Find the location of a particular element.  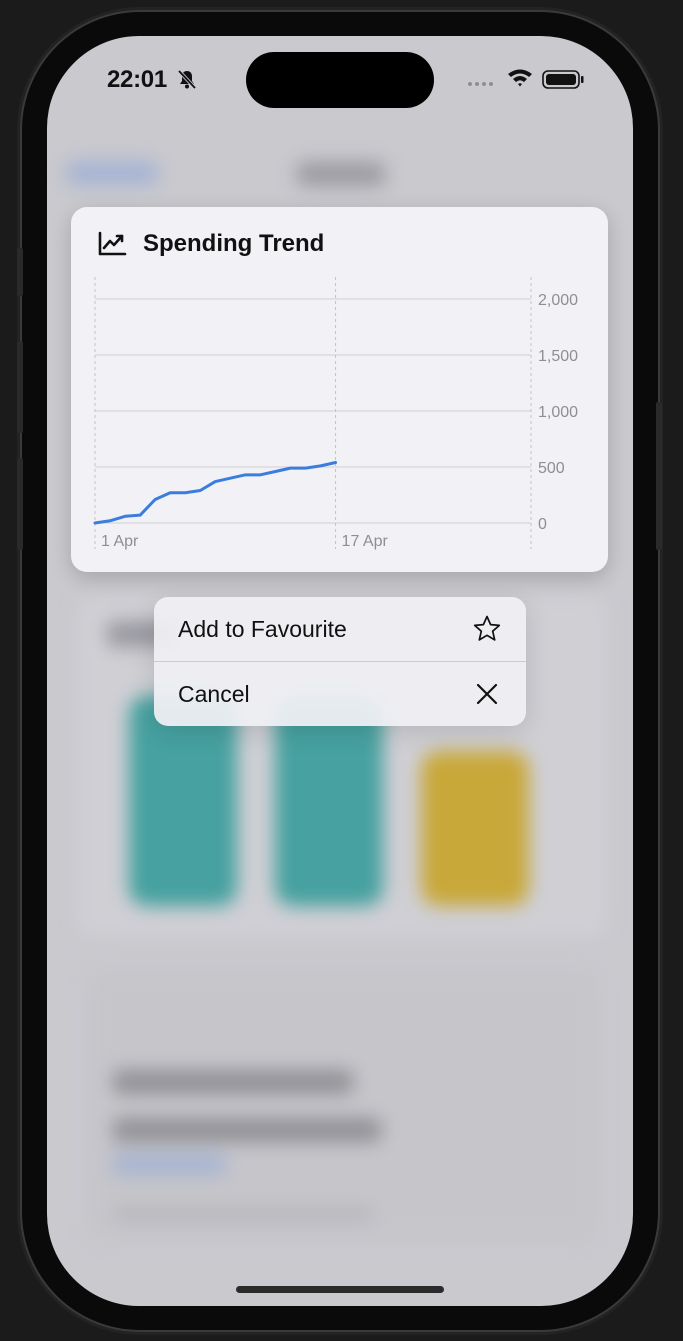

star-icon is located at coordinates (487, 628).